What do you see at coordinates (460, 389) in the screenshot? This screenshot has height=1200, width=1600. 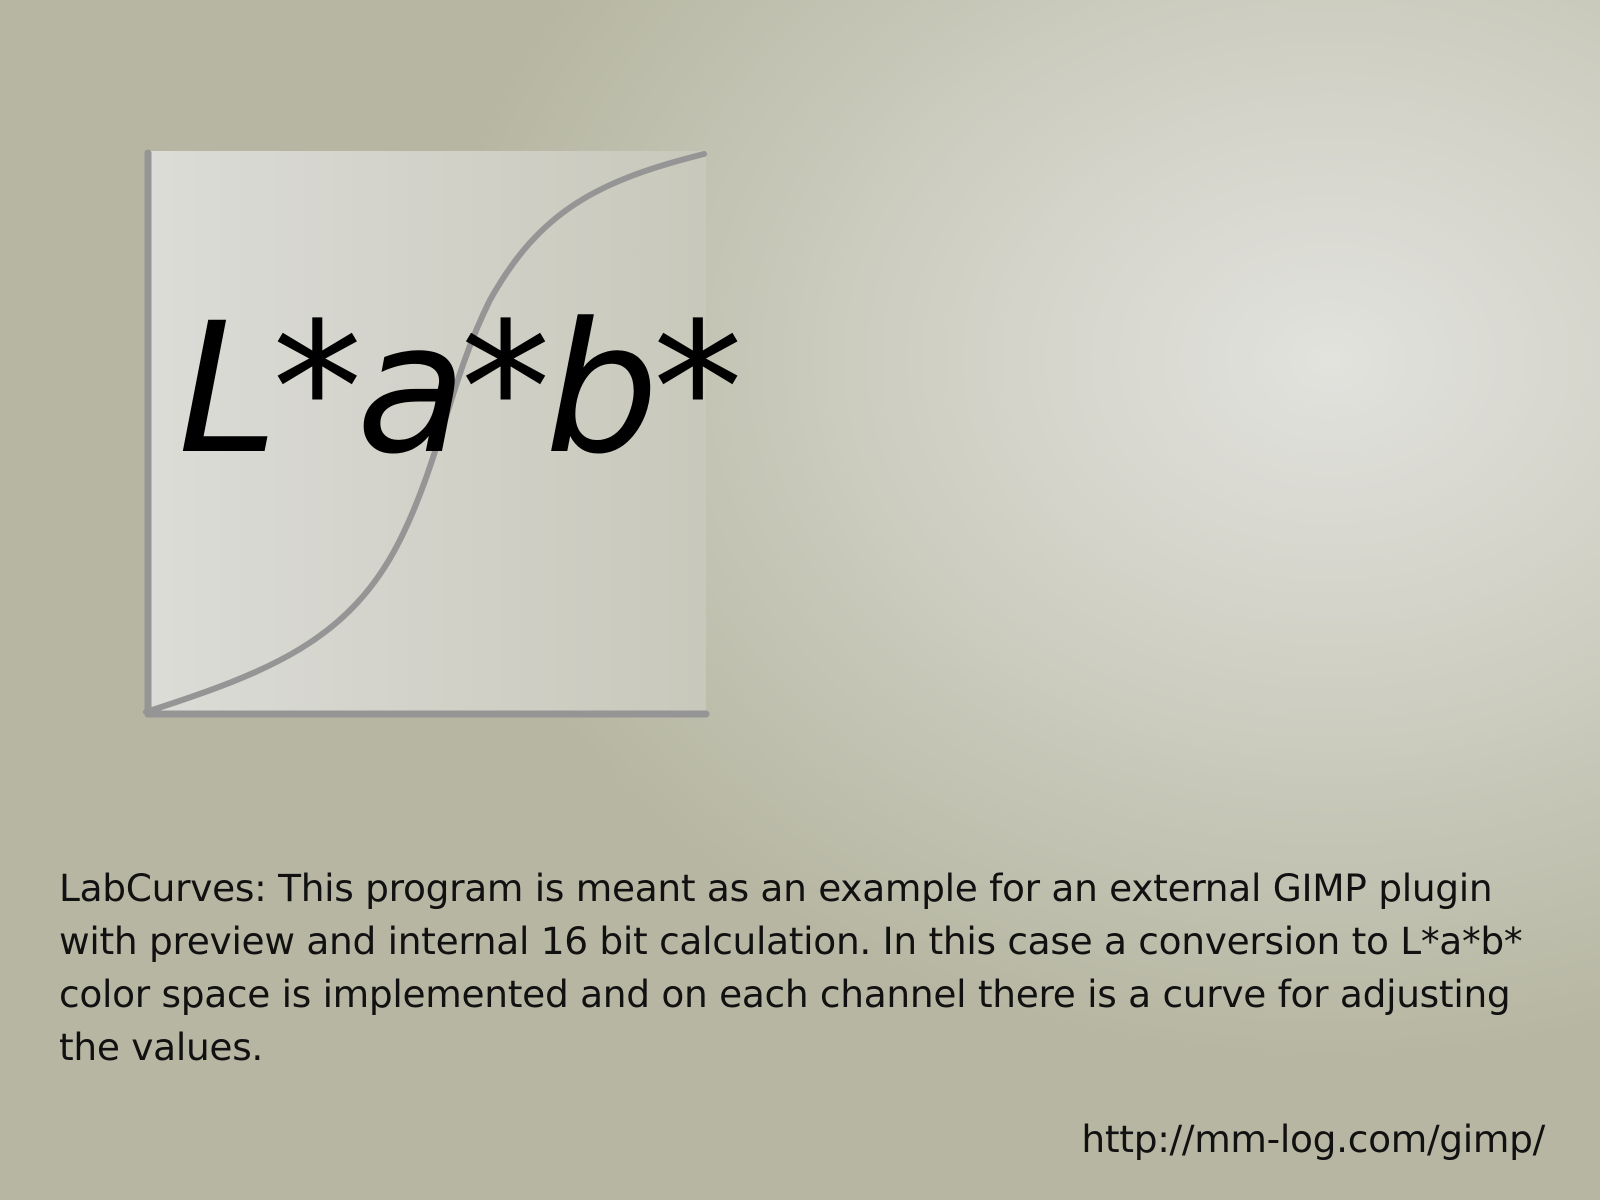 I see `logo-title: L*a*b*` at bounding box center [460, 389].